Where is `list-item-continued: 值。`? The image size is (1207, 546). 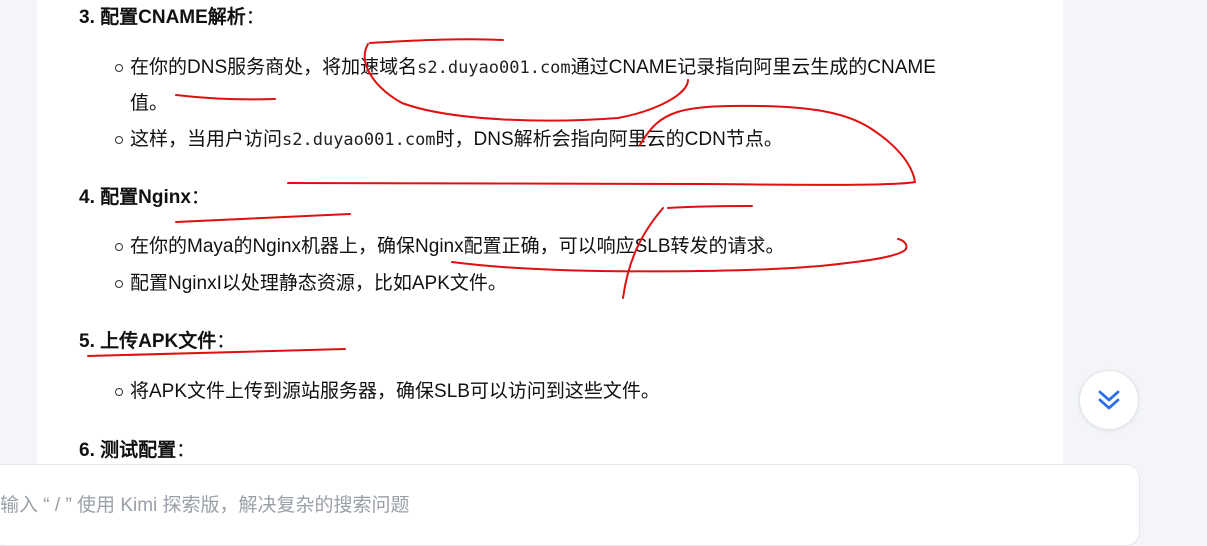 list-item-continued: 值。 is located at coordinates (149, 103).